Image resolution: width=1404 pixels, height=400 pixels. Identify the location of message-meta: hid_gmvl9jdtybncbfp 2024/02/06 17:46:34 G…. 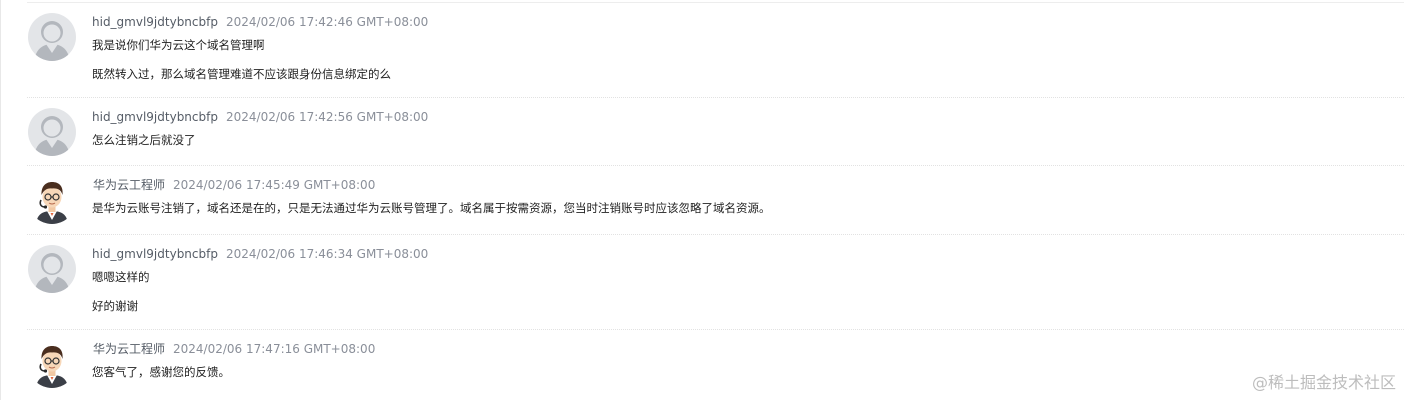
(260, 254).